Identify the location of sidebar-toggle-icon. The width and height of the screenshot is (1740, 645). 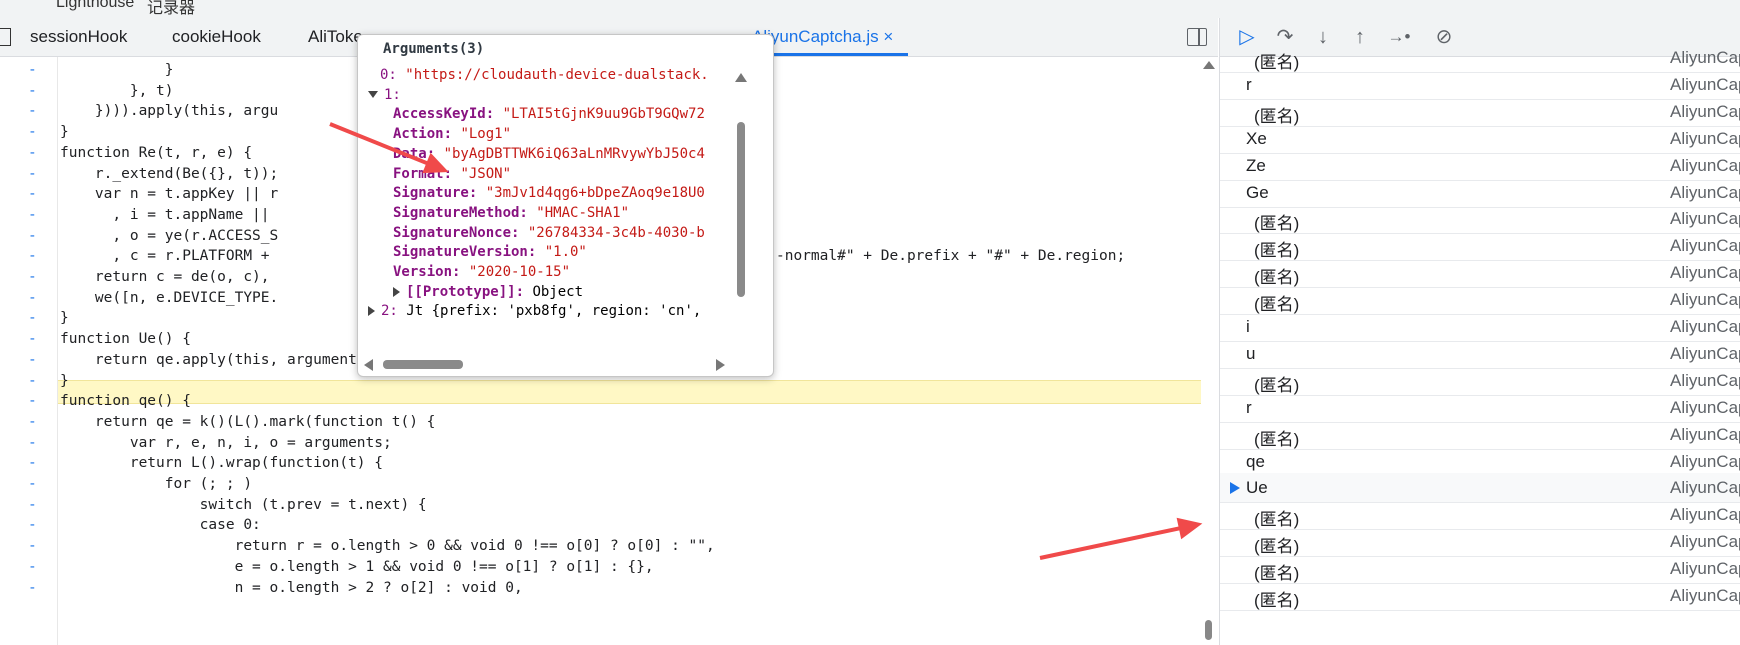
(1197, 37).